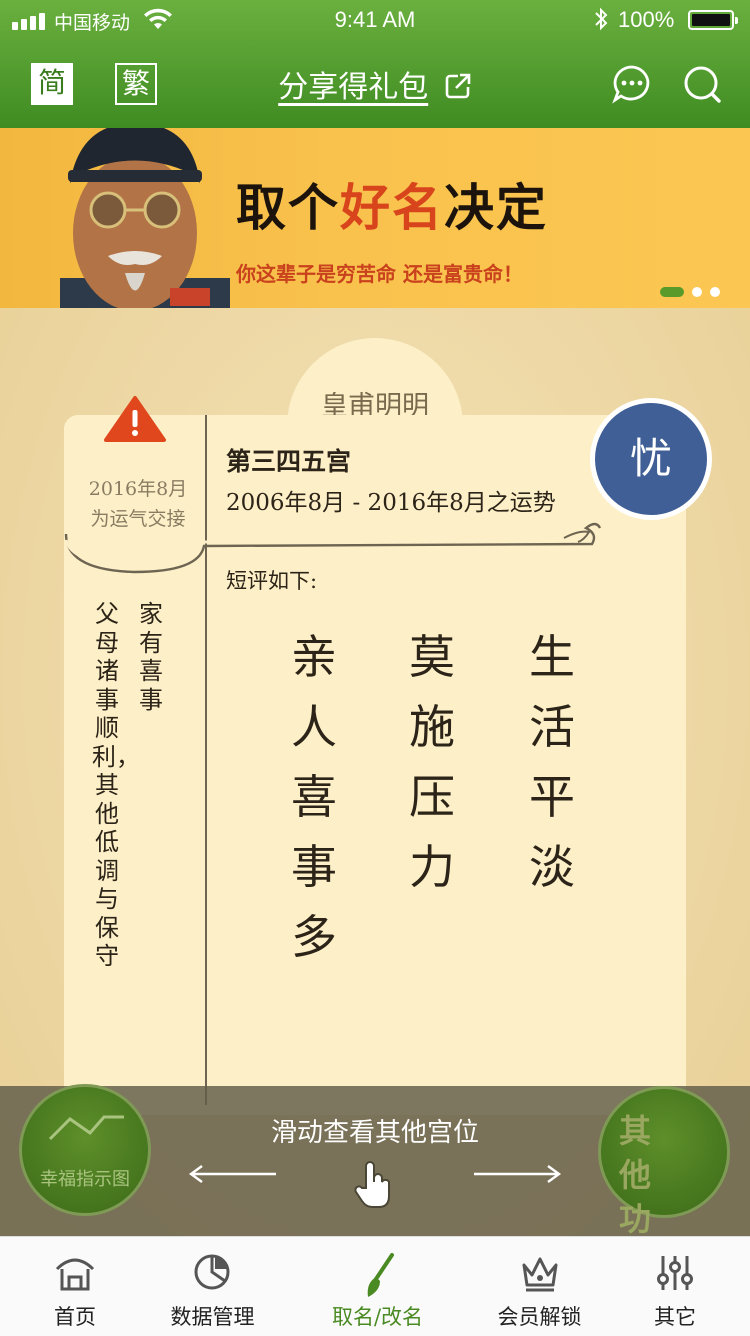 This screenshot has height=1336, width=750. What do you see at coordinates (151, 657) in the screenshot?
I see `note-column: 家有喜事` at bounding box center [151, 657].